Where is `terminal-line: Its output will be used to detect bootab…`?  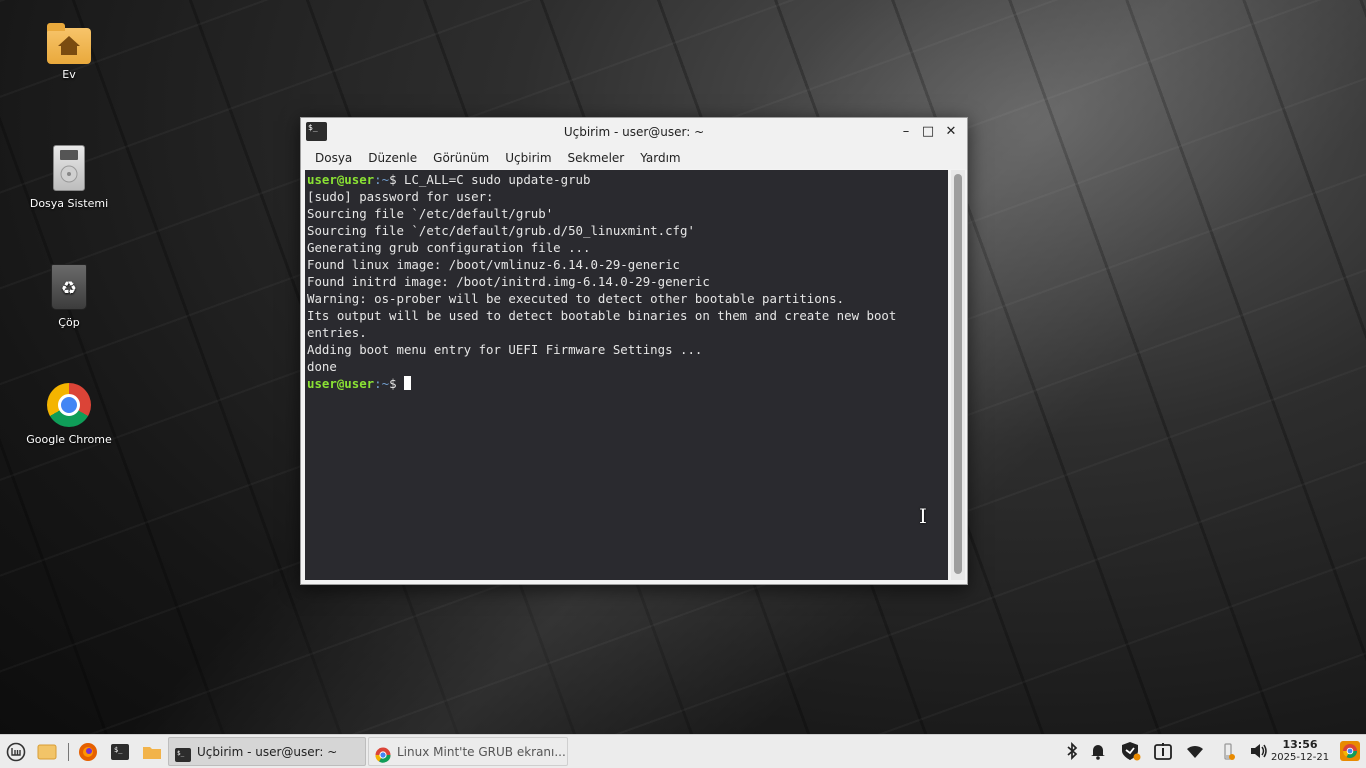 terminal-line: Its output will be used to detect bootab… is located at coordinates (602, 315).